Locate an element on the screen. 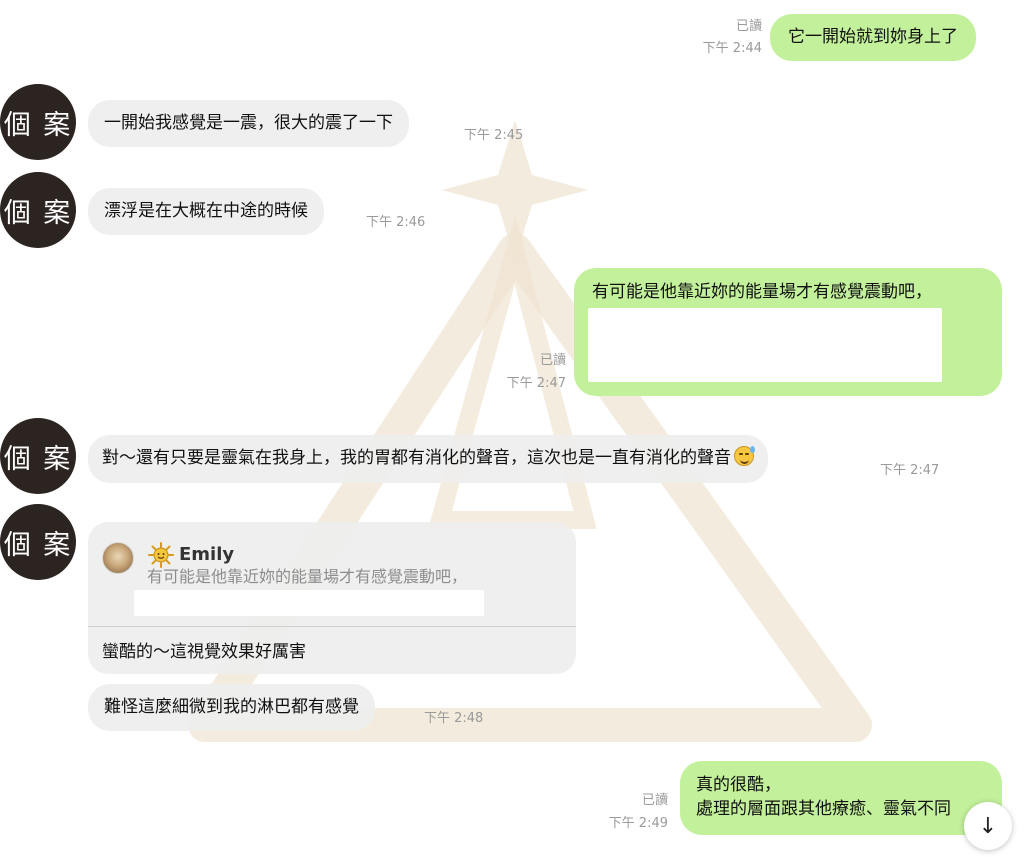  sweat-smile-emoji is located at coordinates (744, 456).